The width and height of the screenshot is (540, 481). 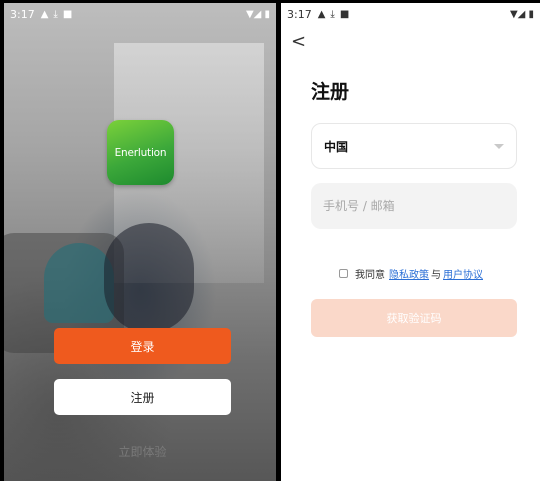 I want to click on agree-checkbox, so click(x=343, y=273).